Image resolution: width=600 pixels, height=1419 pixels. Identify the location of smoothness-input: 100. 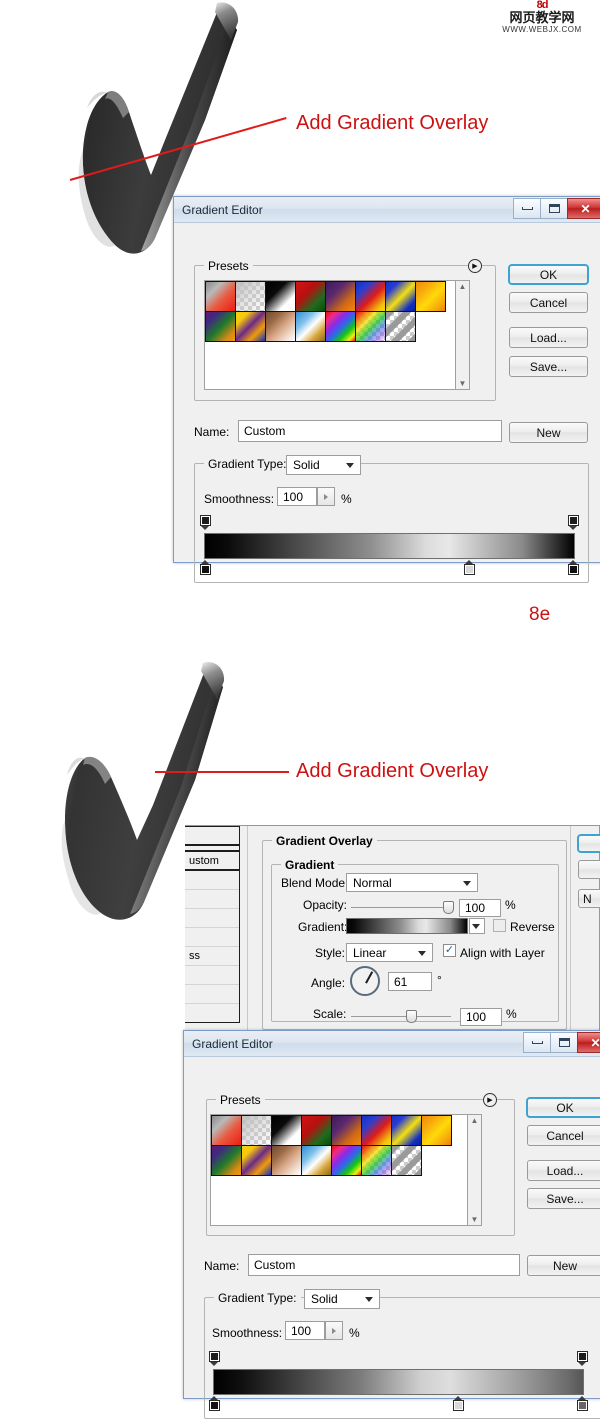
(297, 496).